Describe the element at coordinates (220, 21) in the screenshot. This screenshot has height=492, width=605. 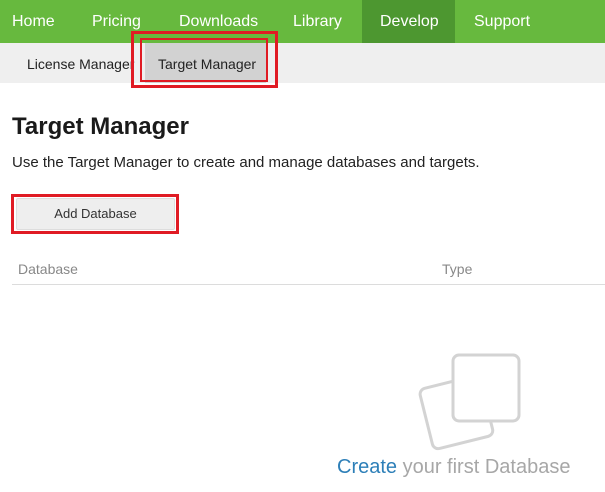
I see `nav-downloads: Downloads` at that location.